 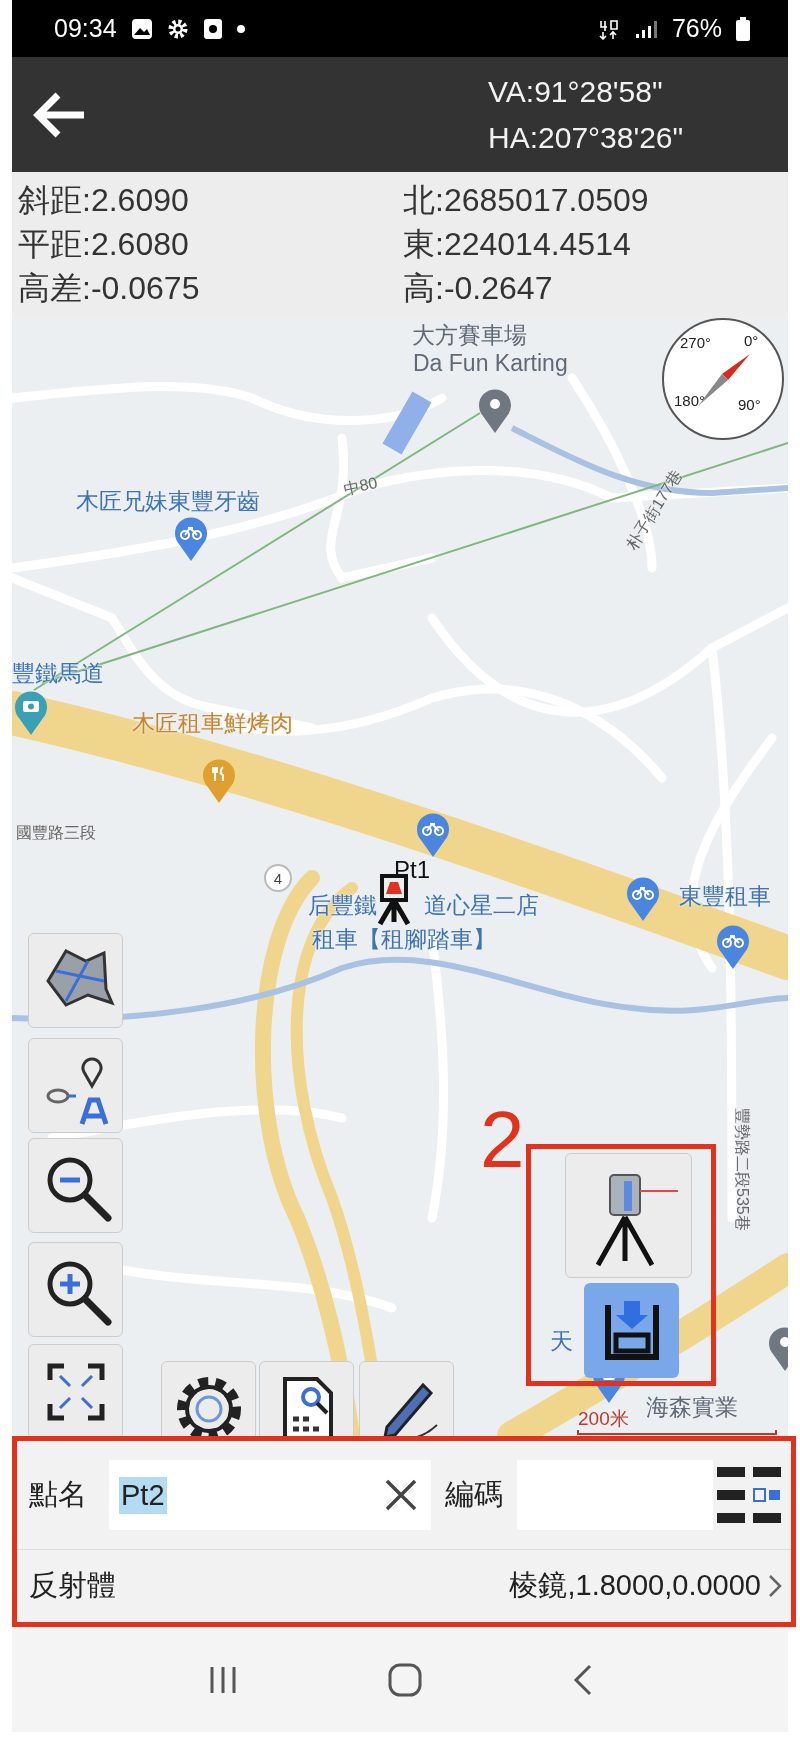 I want to click on annotation-number: 2, so click(x=502, y=1140).